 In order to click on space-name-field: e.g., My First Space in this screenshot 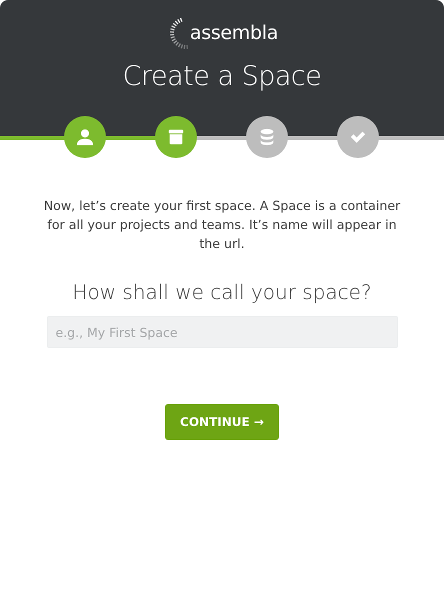, I will do `click(222, 332)`.